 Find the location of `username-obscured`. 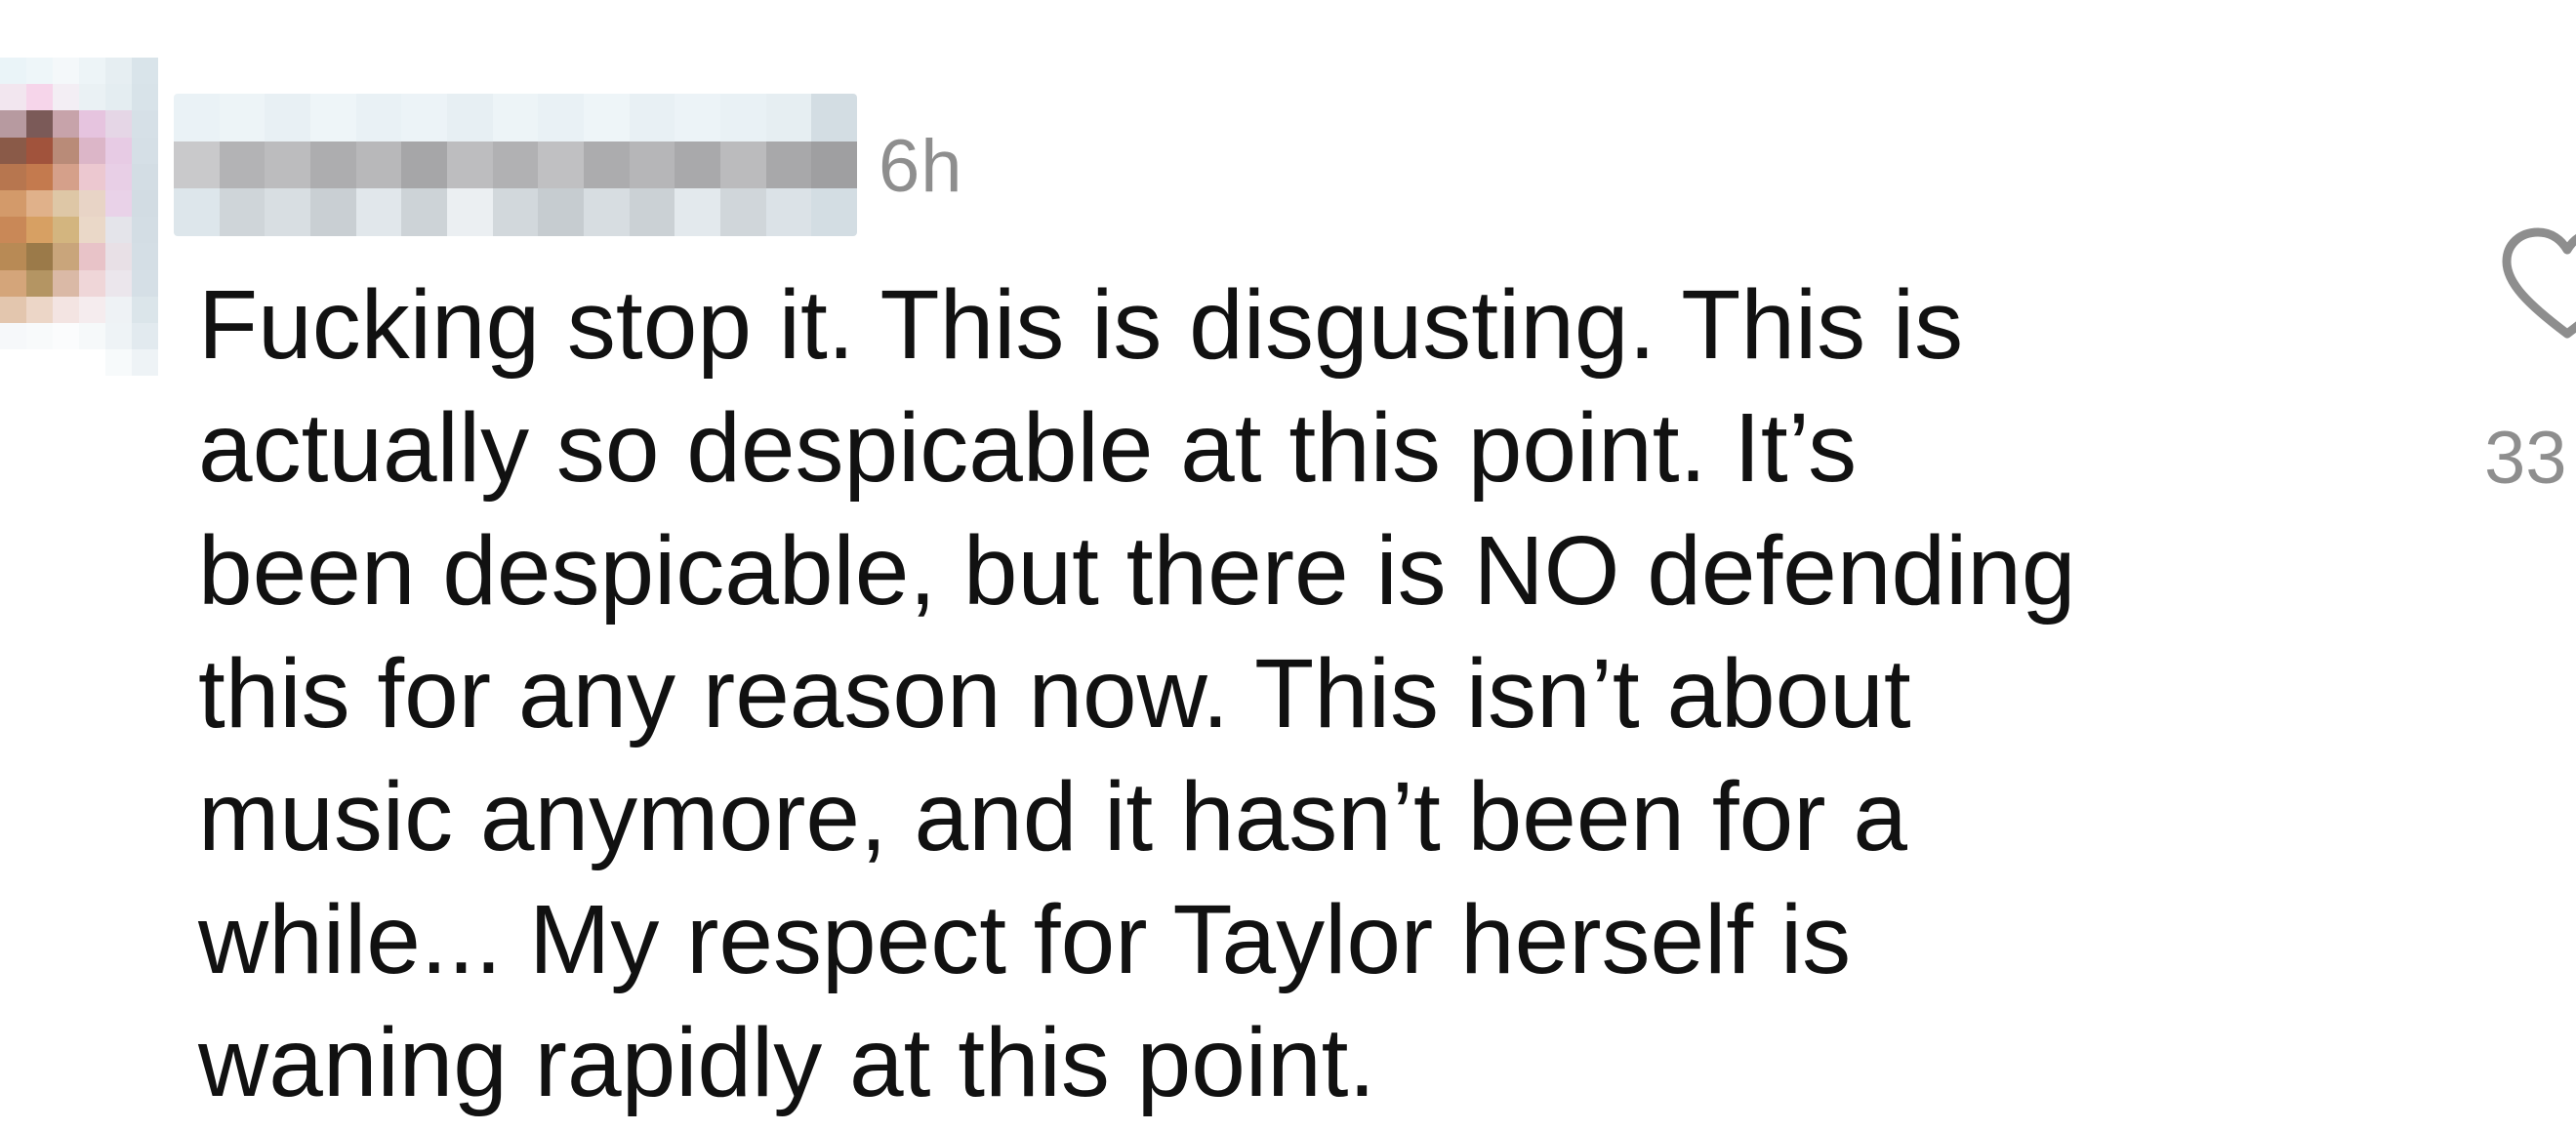

username-obscured is located at coordinates (515, 165).